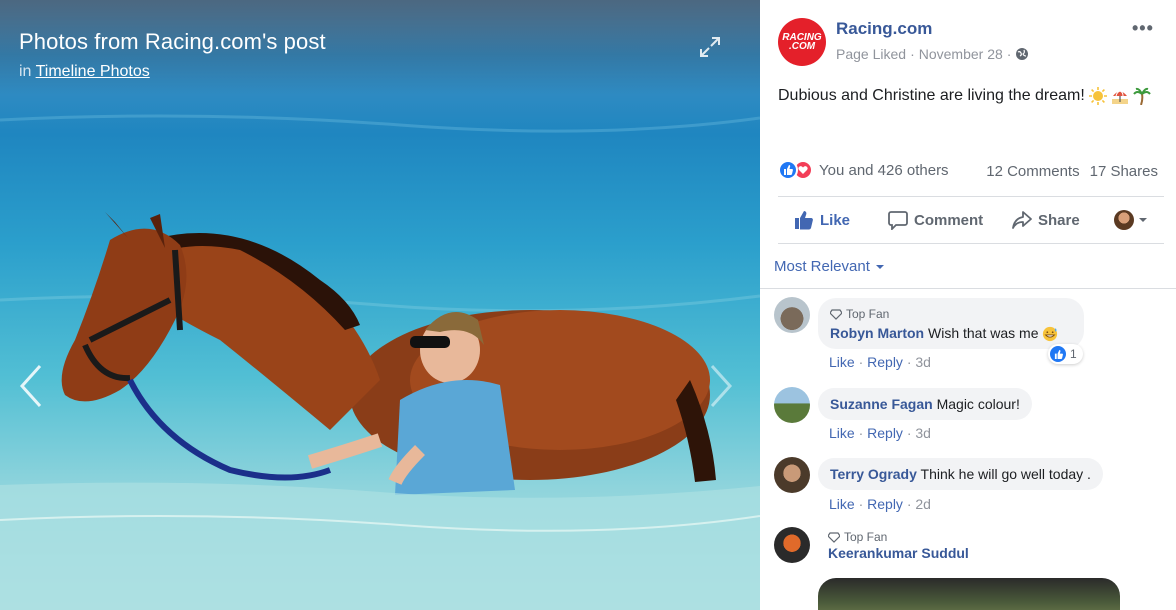  I want to click on more-options-icon: •••, so click(1143, 28).